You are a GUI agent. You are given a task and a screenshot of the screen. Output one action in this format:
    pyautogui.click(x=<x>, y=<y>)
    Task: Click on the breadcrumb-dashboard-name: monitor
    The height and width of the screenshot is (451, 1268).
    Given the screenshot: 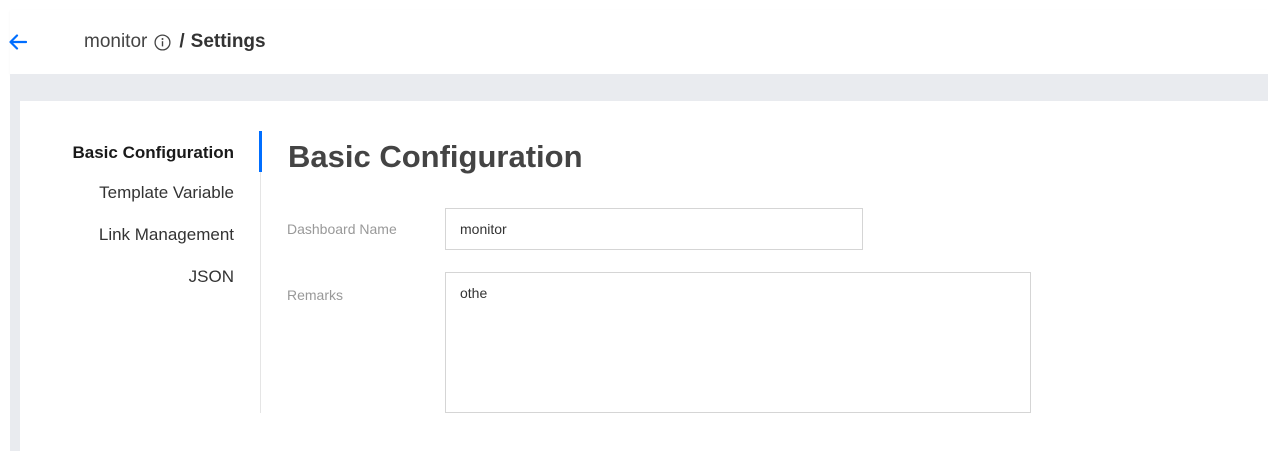 What is the action you would take?
    pyautogui.click(x=115, y=42)
    